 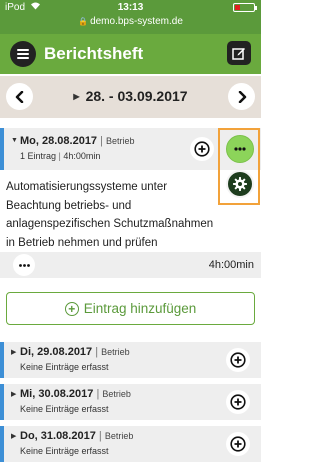 What do you see at coordinates (239, 166) in the screenshot?
I see `day-actions-panel` at bounding box center [239, 166].